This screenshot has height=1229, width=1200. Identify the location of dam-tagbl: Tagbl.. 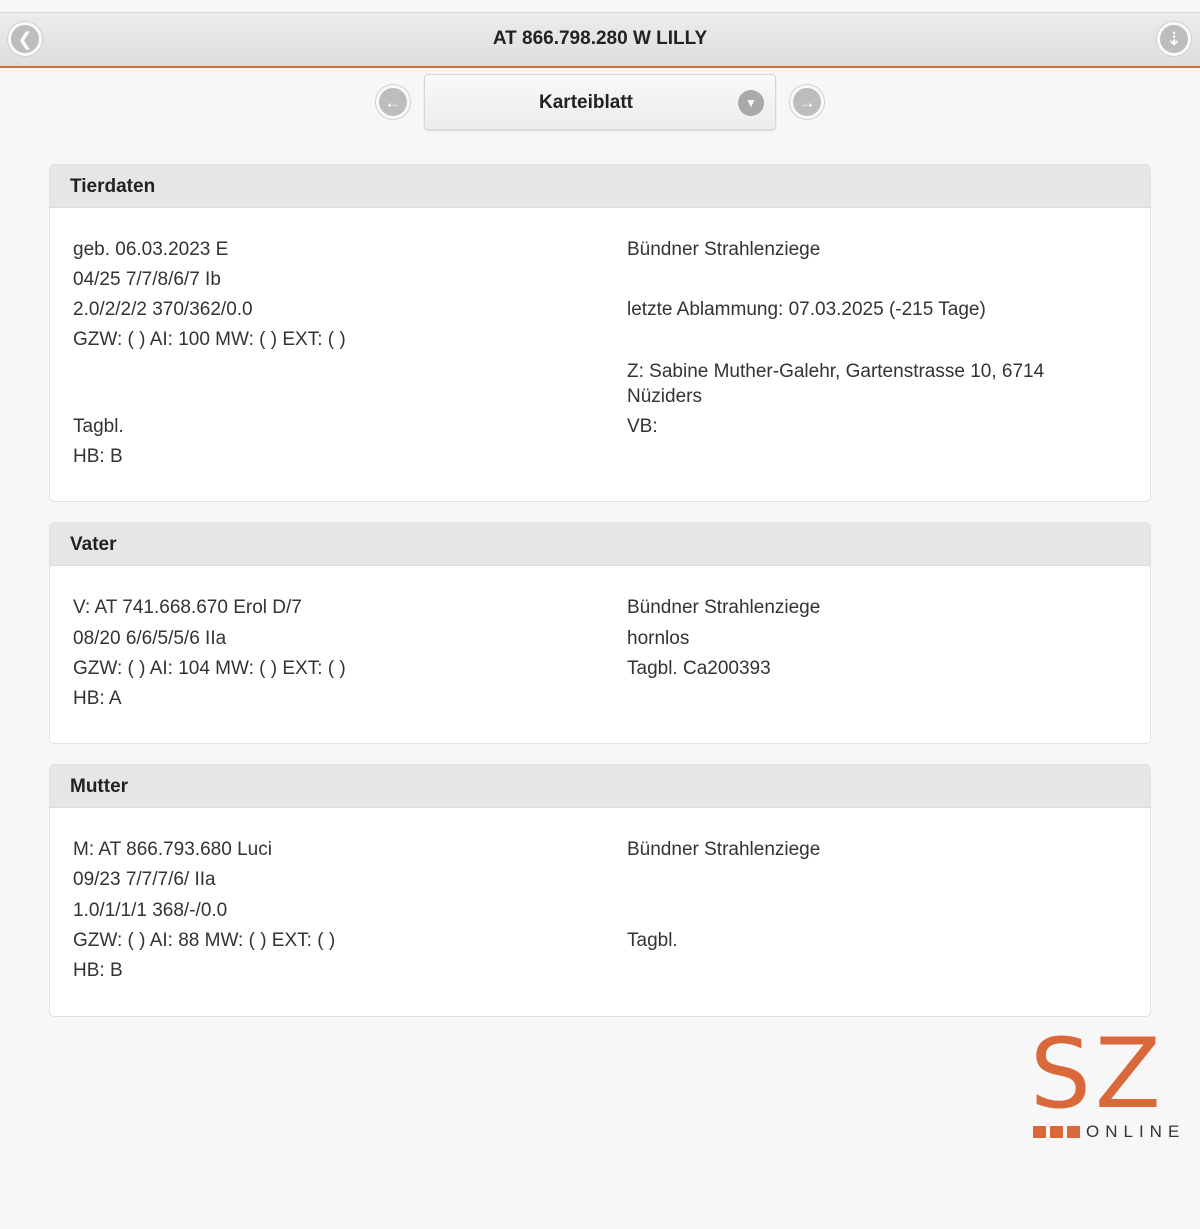
(652, 940).